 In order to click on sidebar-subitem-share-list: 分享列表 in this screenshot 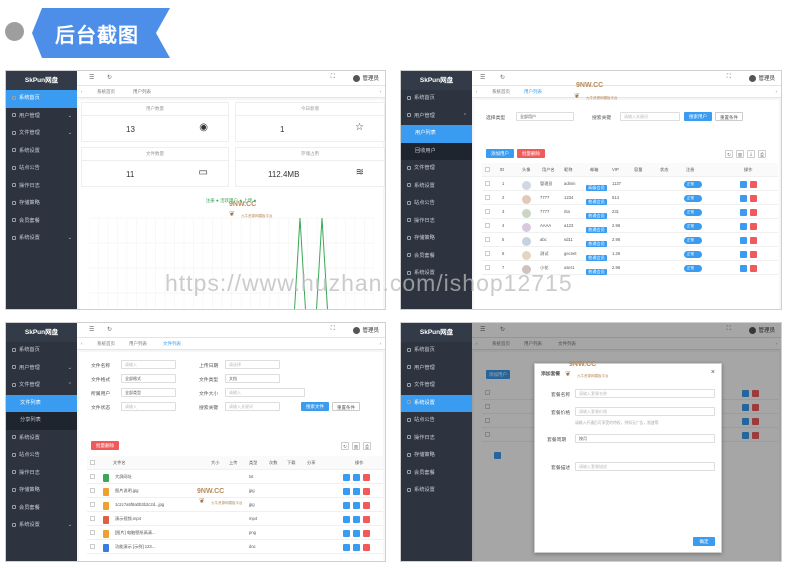, I will do `click(41, 421)`.